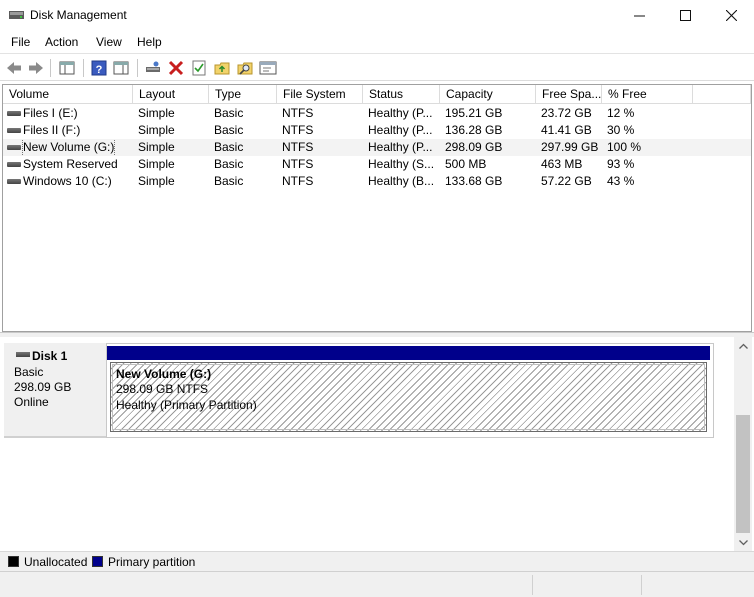 The width and height of the screenshot is (754, 597). I want to click on unallocated-swatch, so click(13, 561).